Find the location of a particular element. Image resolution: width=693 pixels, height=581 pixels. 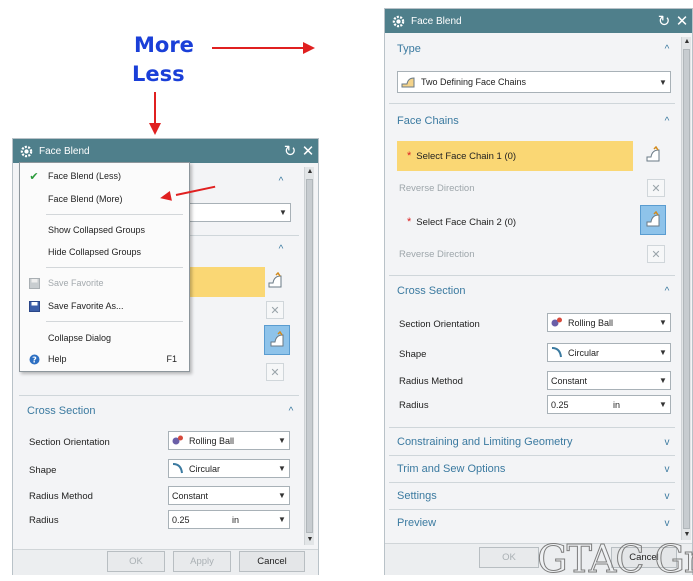

menu-item-hide-collapsed-groups: Hide Collapsed Groups is located at coordinates (104, 252).